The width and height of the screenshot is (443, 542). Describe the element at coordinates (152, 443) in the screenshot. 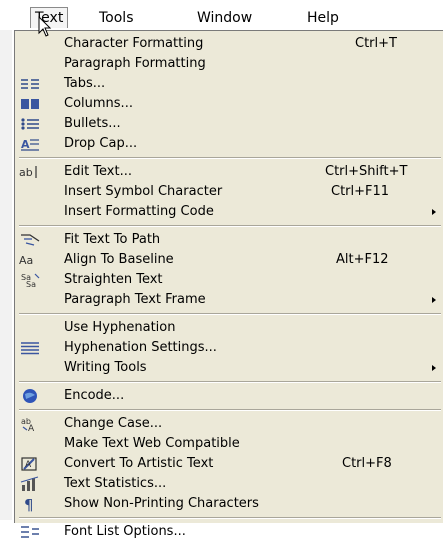

I see `menu-item-label: Make Text Web Compatible` at that location.